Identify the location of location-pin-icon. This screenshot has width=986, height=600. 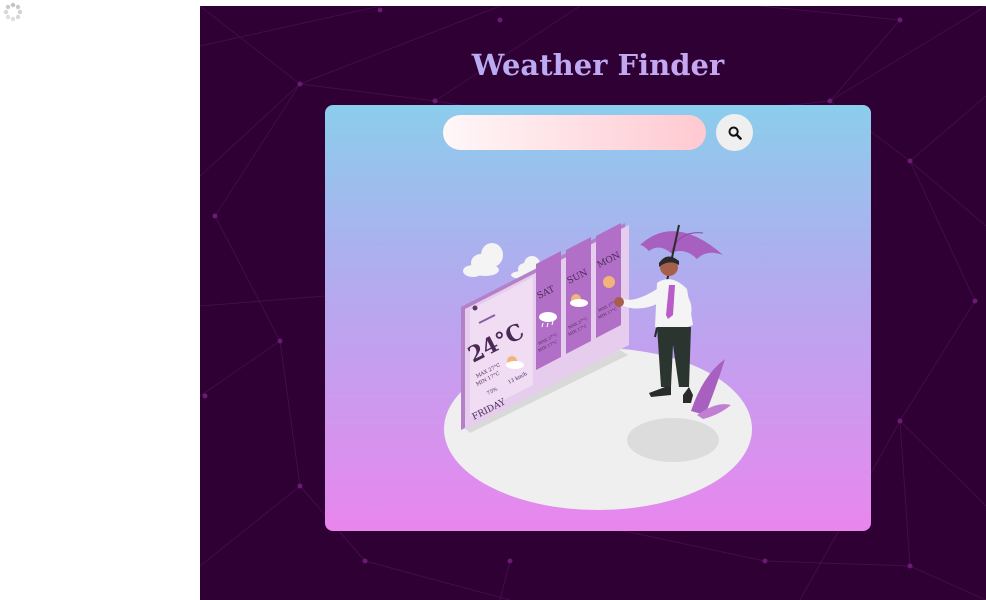
(475, 308).